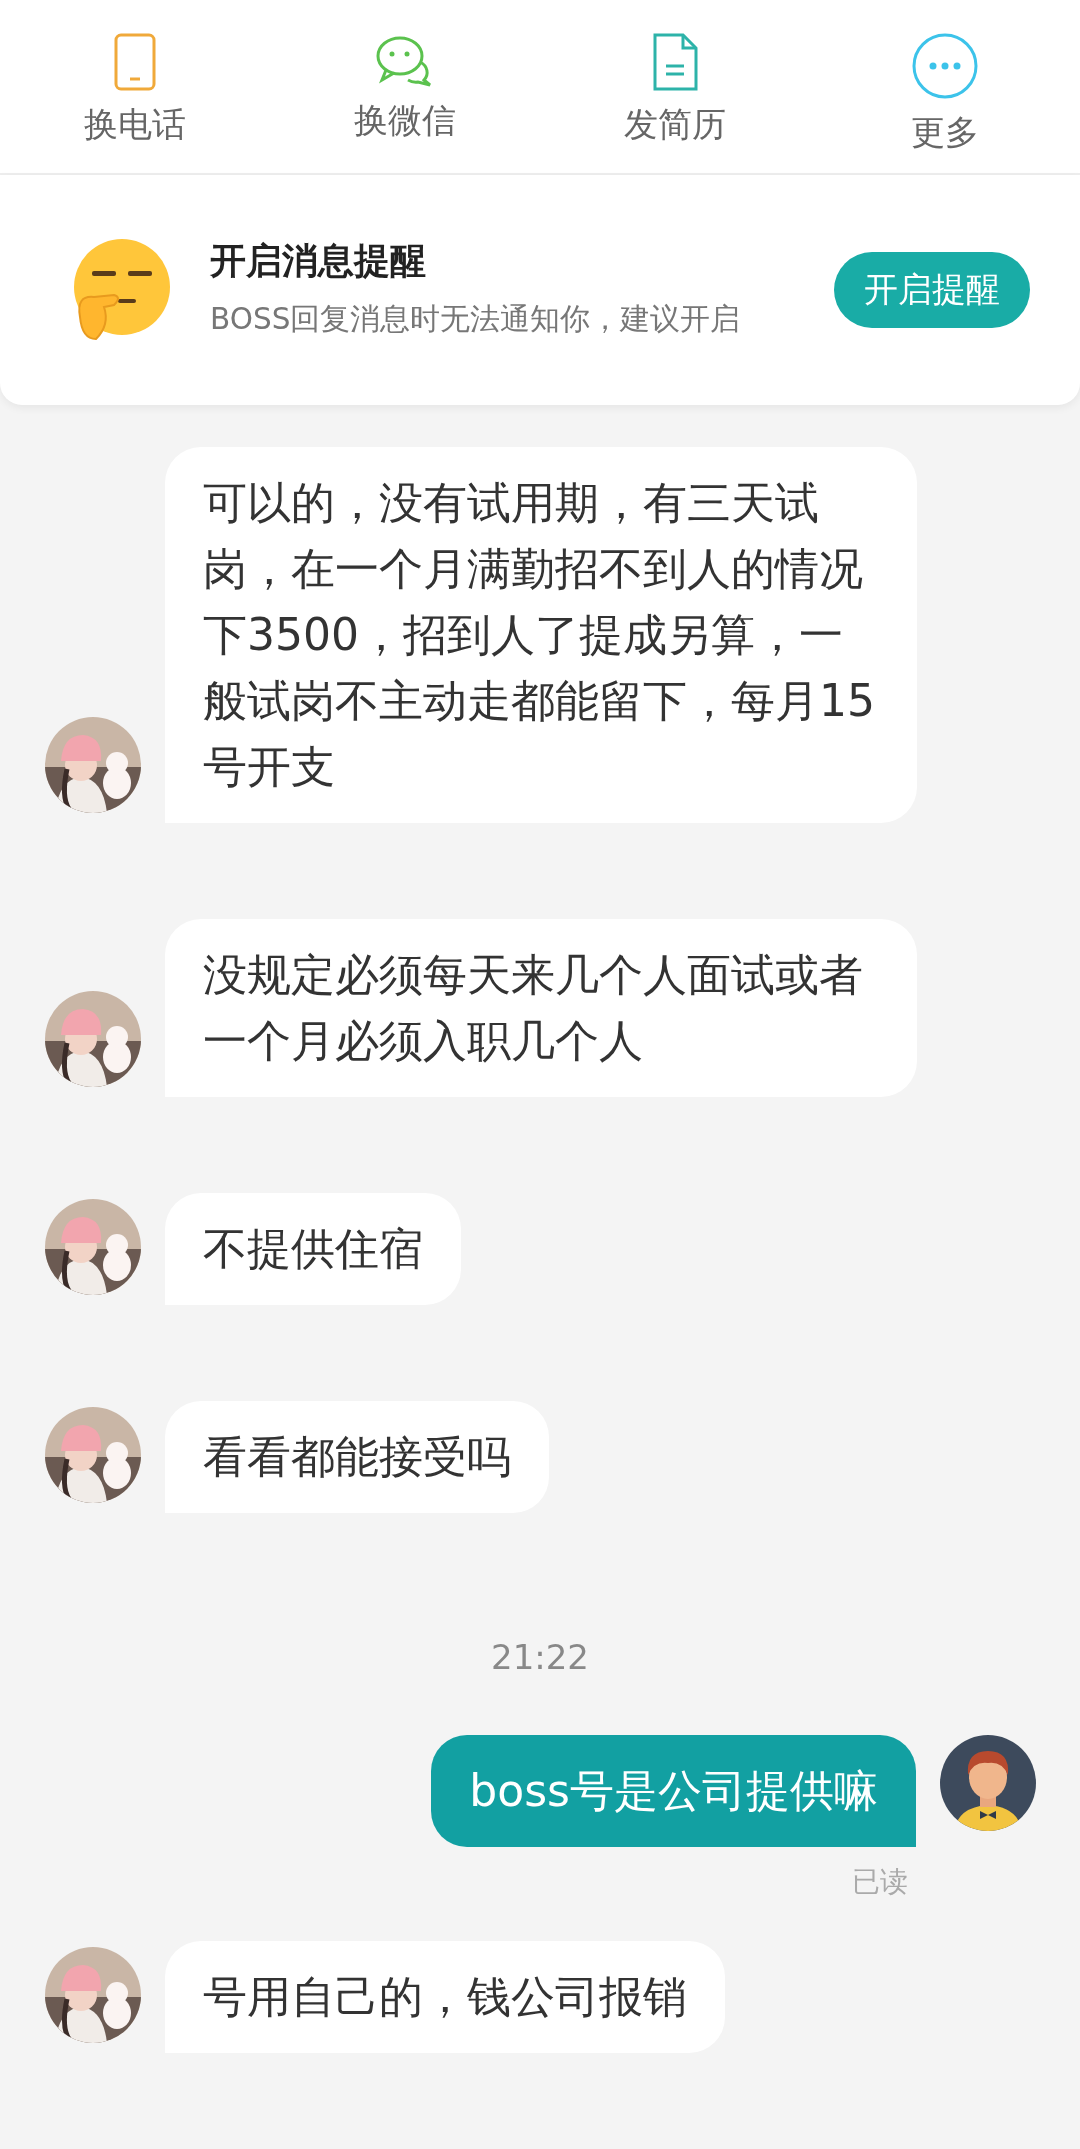 Image resolution: width=1080 pixels, height=2149 pixels. What do you see at coordinates (313, 1249) in the screenshot?
I see `message-bubble: 不提供住宿` at bounding box center [313, 1249].